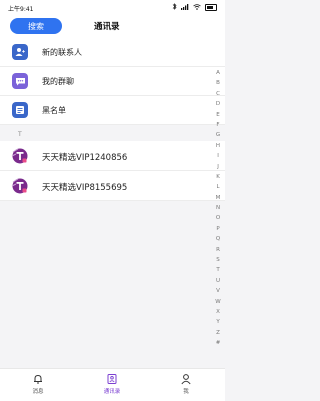  What do you see at coordinates (36, 26) in the screenshot?
I see `search-button: 搜索` at bounding box center [36, 26].